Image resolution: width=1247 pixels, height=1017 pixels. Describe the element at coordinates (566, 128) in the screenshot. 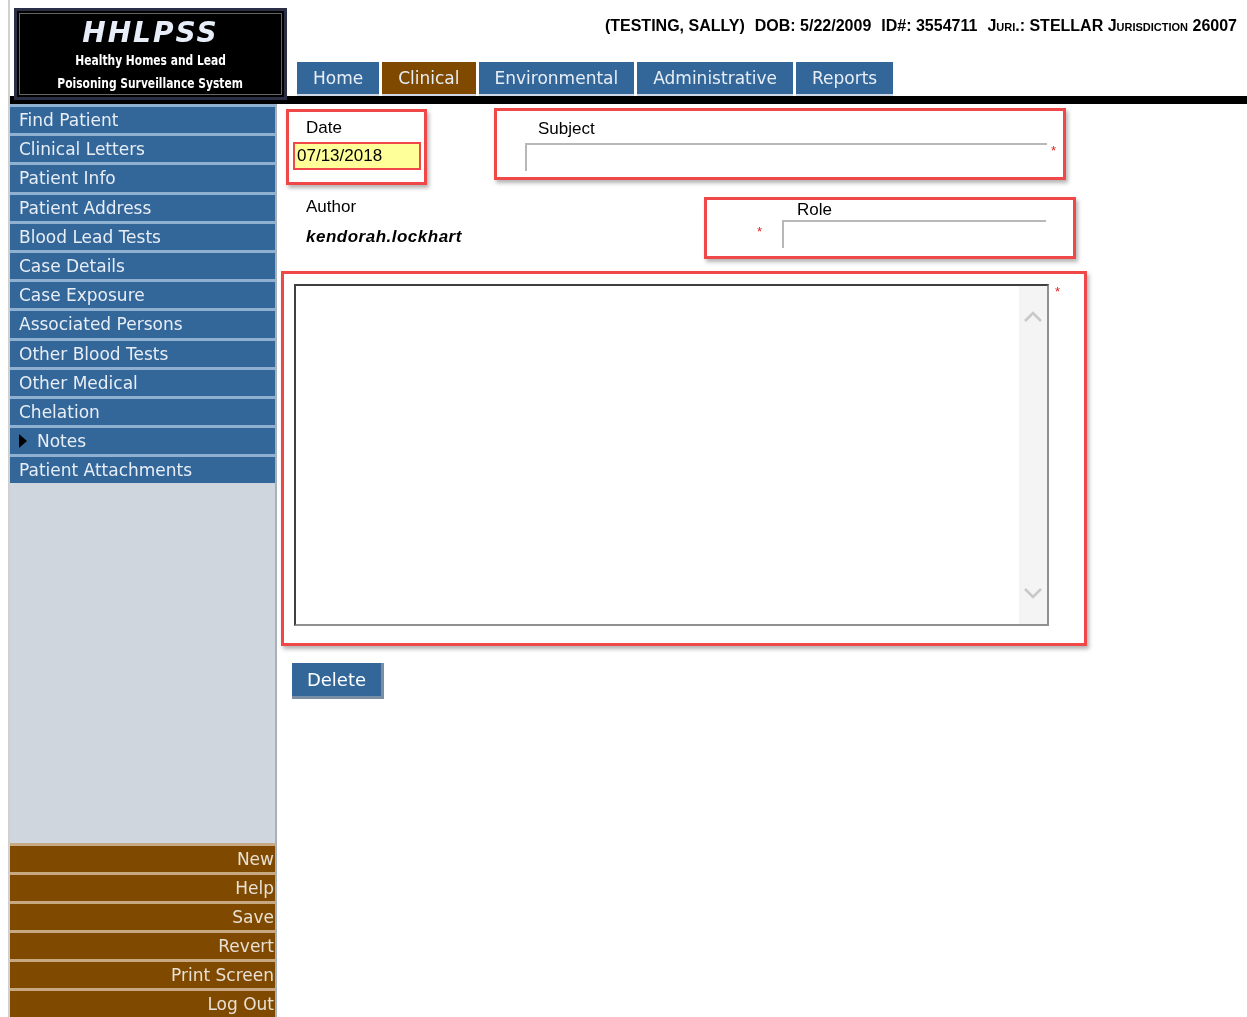

I see `subject-label: Subject` at that location.